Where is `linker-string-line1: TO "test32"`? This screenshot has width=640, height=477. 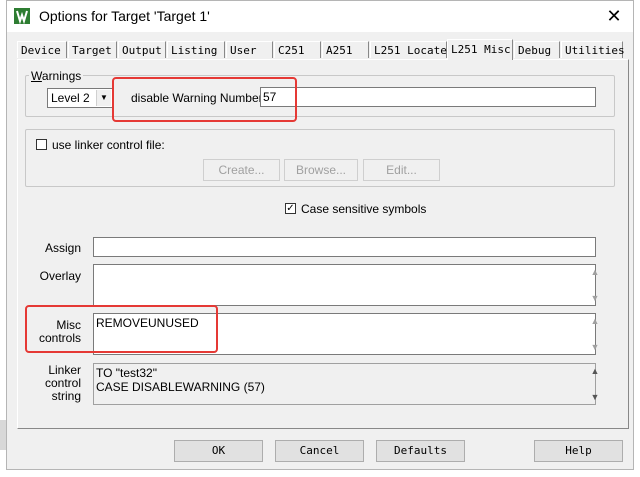 linker-string-line1: TO "test32" is located at coordinates (126, 373).